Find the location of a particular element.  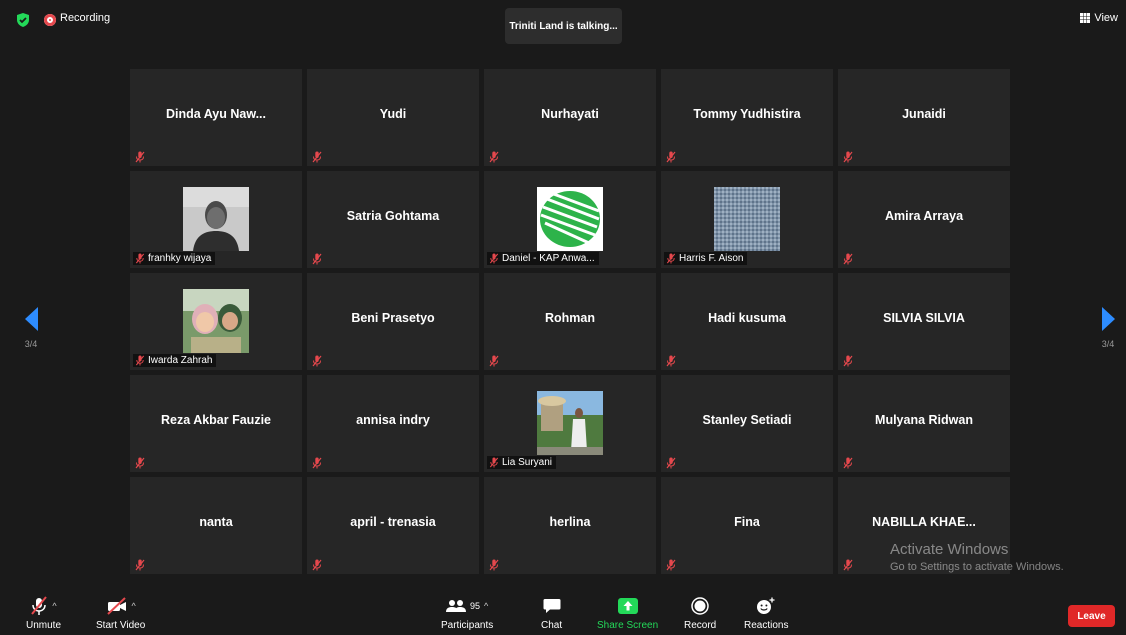

participant-name: Rohman is located at coordinates (570, 317).